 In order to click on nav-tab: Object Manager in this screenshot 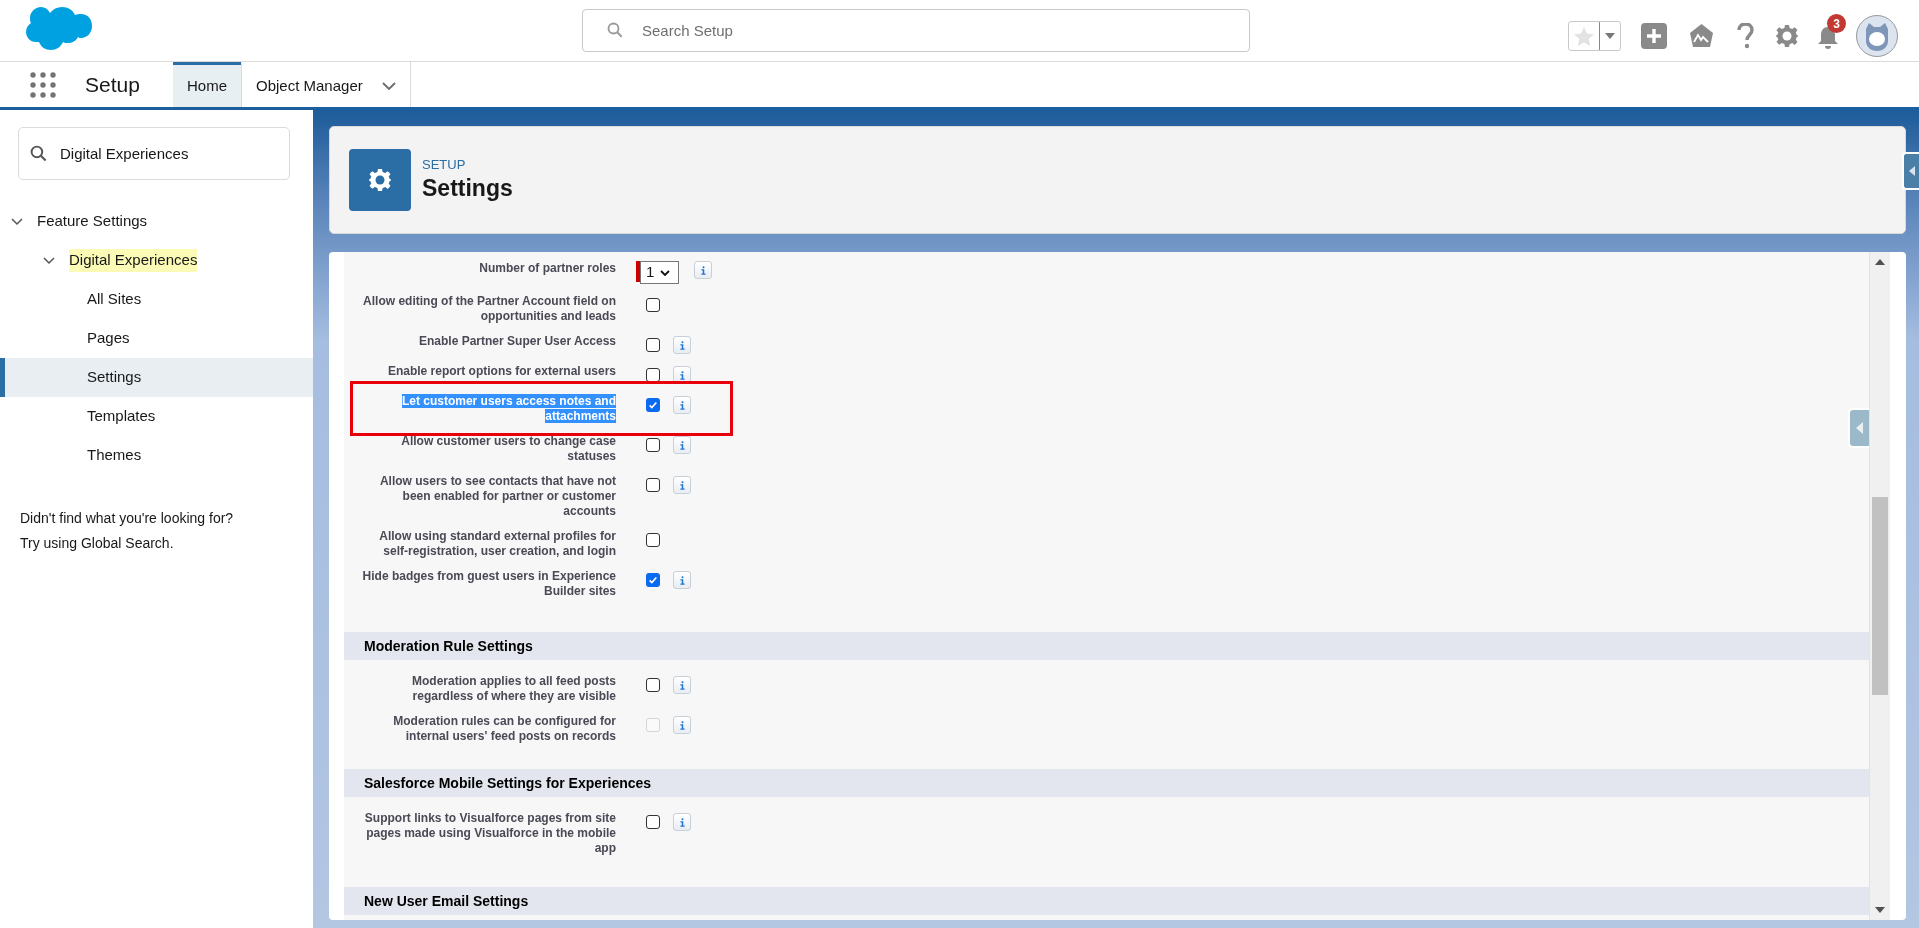, I will do `click(325, 84)`.